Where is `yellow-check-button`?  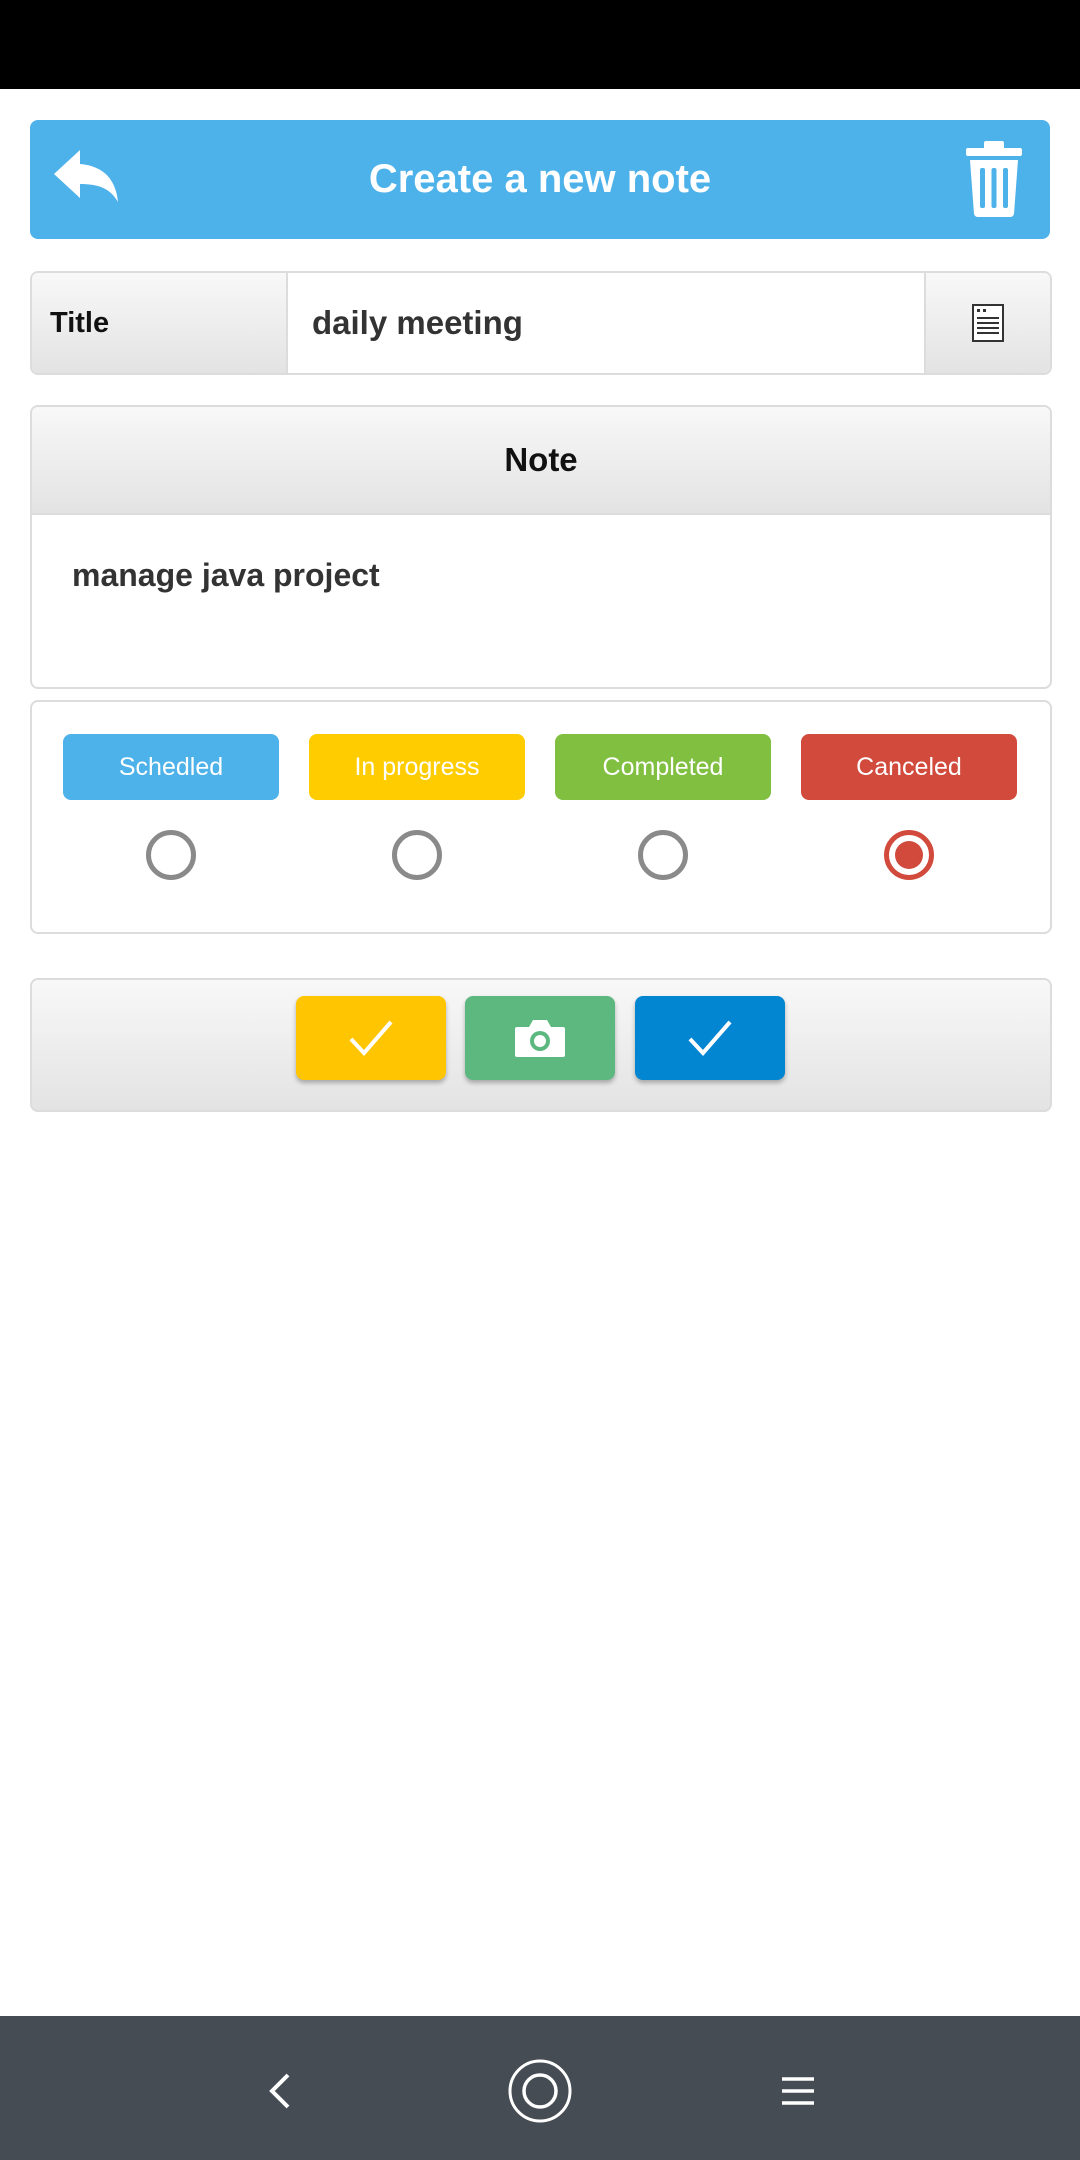
yellow-check-button is located at coordinates (371, 1038).